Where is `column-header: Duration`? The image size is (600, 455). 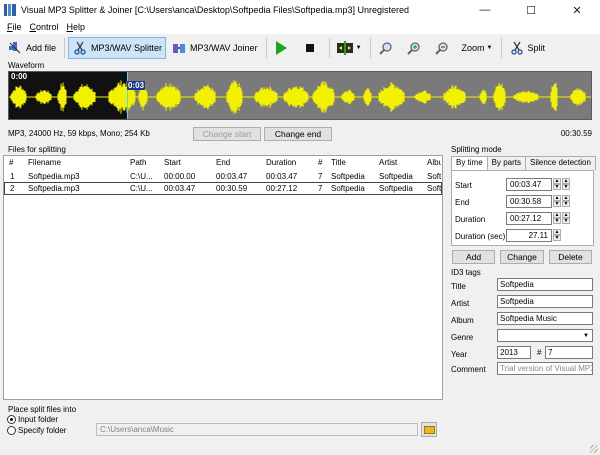
column-header: Duration is located at coordinates (292, 162).